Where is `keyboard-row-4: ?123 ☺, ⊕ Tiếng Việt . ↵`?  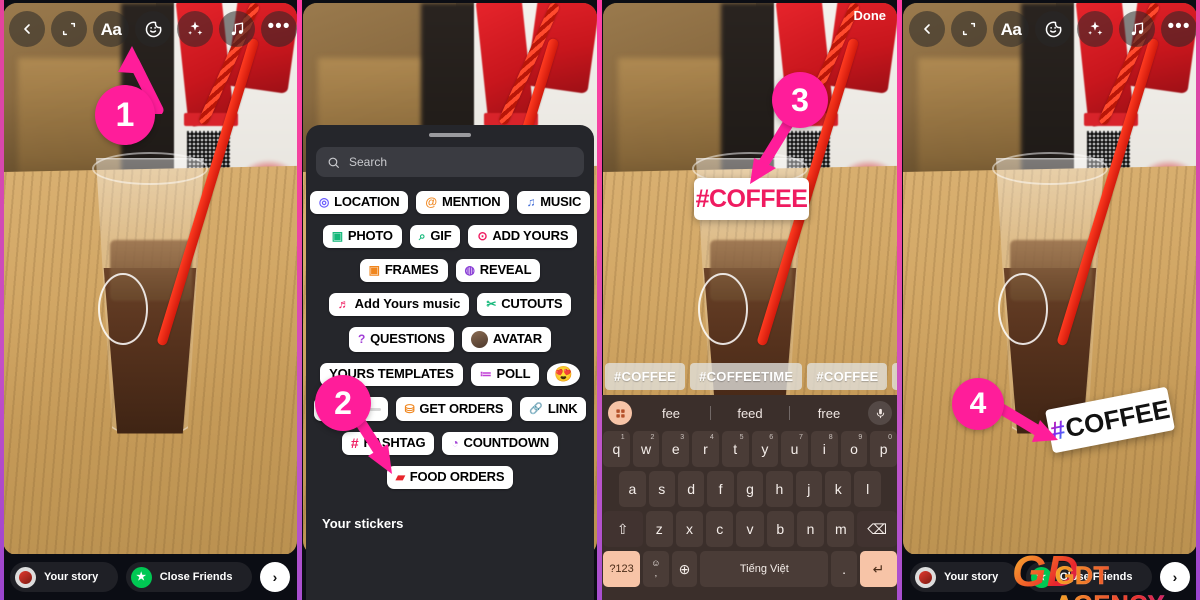 keyboard-row-4: ?123 ☺, ⊕ Tiếng Việt . ↵ is located at coordinates (750, 569).